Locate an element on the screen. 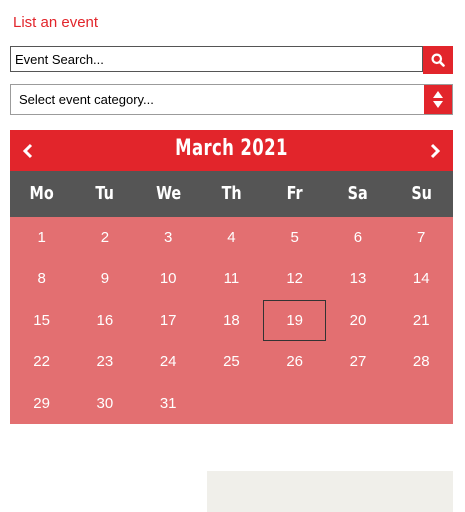 The height and width of the screenshot is (512, 465). calendar-day: 8 is located at coordinates (41, 278).